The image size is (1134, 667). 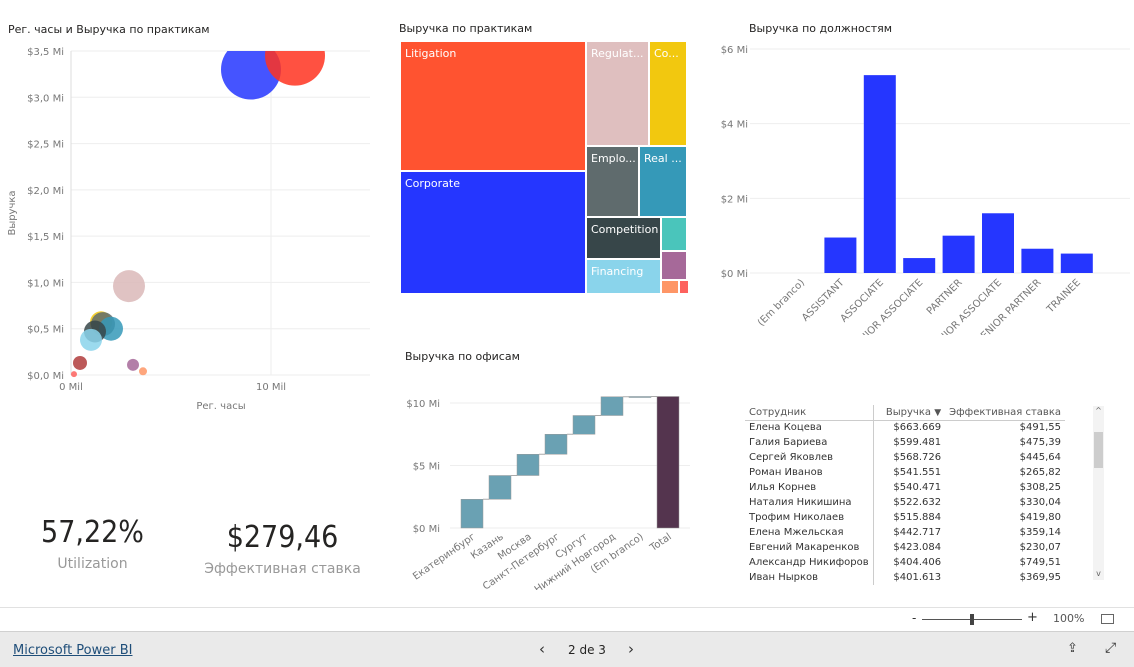 What do you see at coordinates (809, 413) in the screenshot?
I see `col-employee: Сотрудник` at bounding box center [809, 413].